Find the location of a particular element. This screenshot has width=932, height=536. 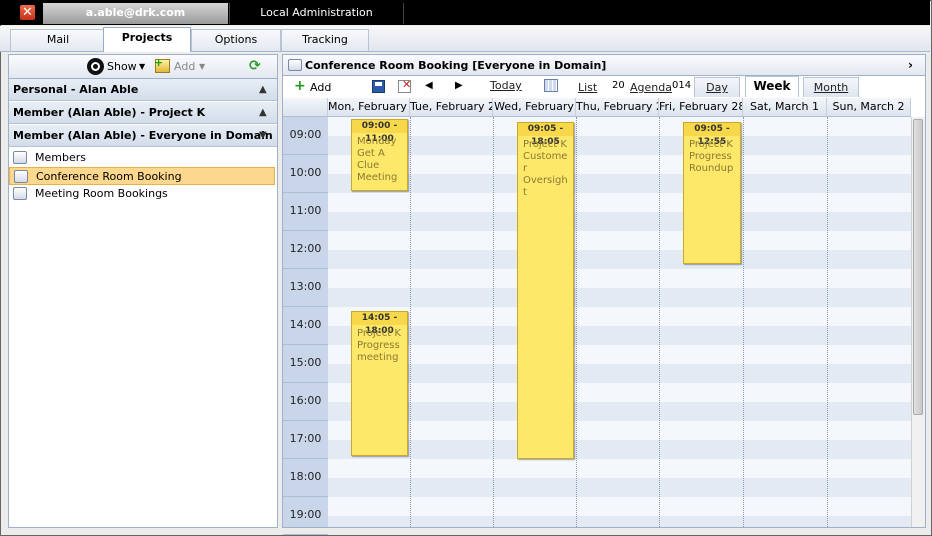

list-item-members: Members is located at coordinates (142, 158).